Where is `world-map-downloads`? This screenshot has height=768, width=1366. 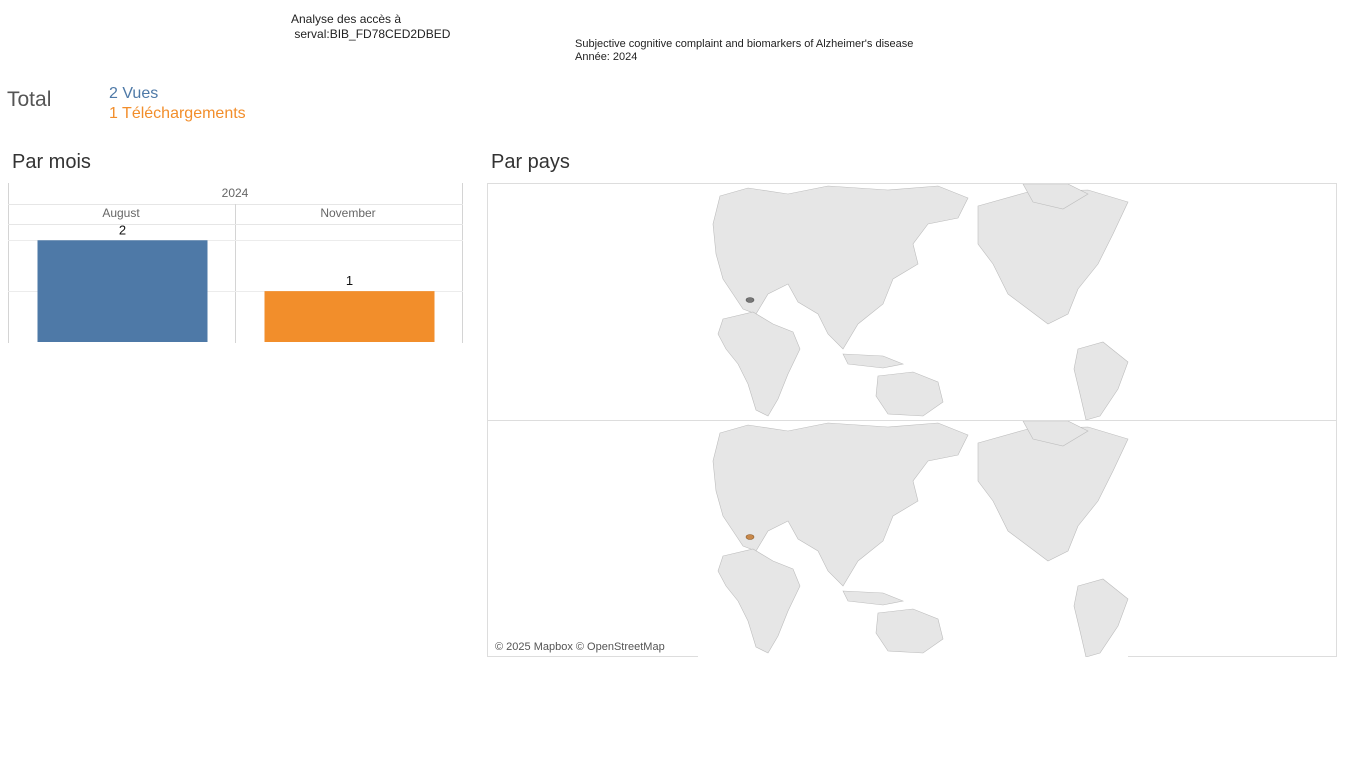
world-map-downloads is located at coordinates (913, 539).